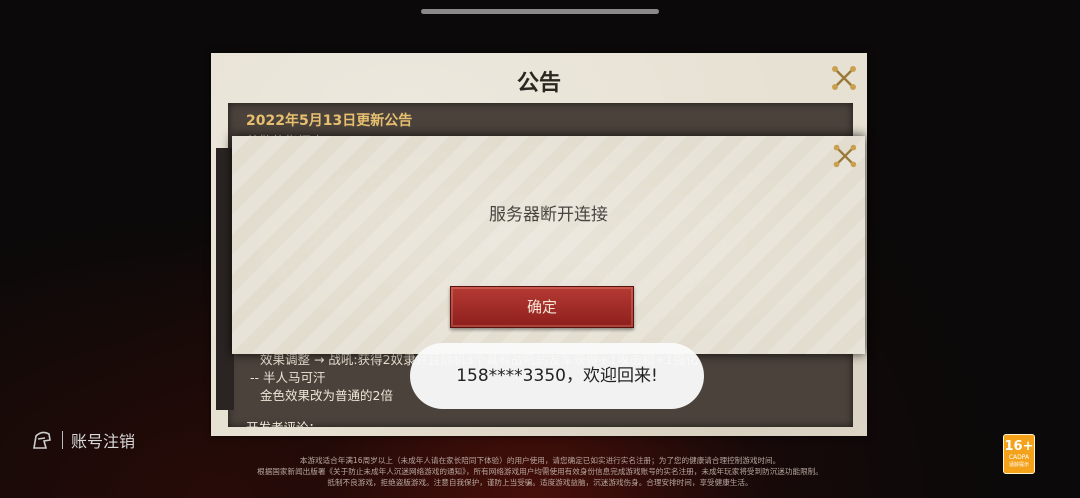 This screenshot has width=1080, height=498. I want to click on account-cancel-button: 账号注销, so click(82, 440).